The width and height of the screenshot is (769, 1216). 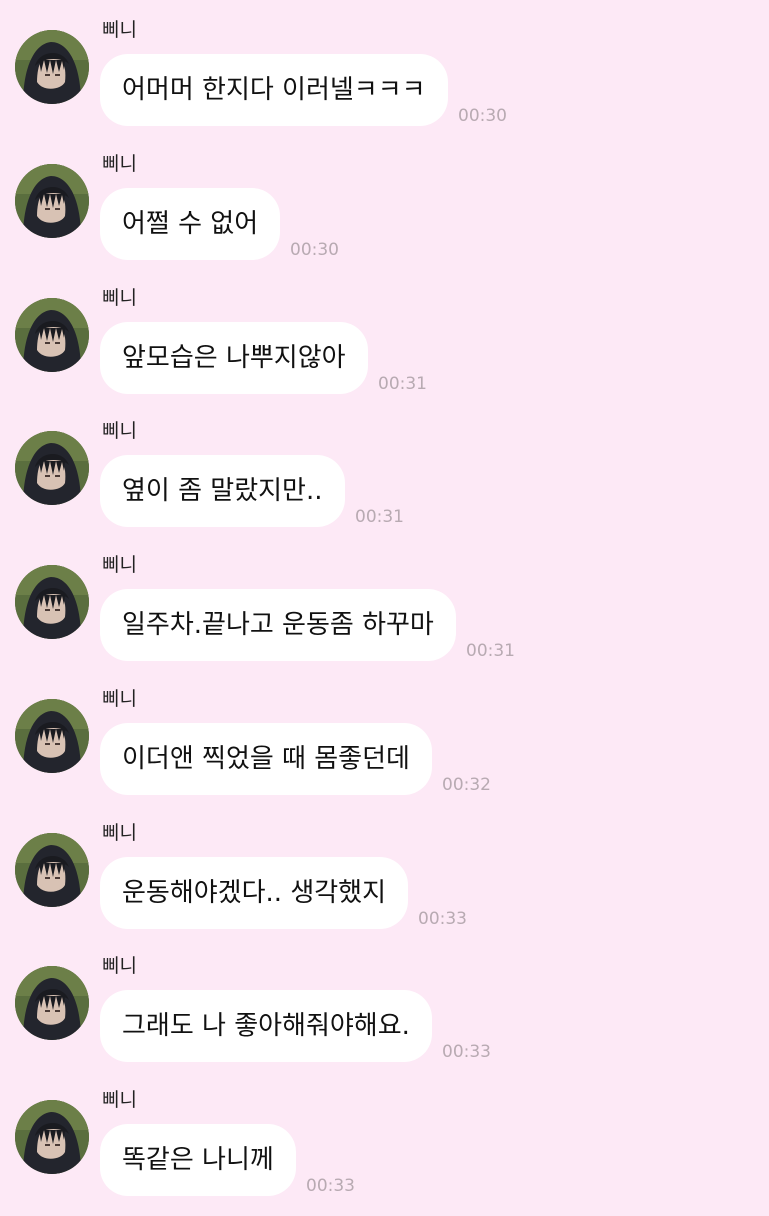 What do you see at coordinates (254, 893) in the screenshot?
I see `message-bubble: 운동해야겠다.. 생각했지` at bounding box center [254, 893].